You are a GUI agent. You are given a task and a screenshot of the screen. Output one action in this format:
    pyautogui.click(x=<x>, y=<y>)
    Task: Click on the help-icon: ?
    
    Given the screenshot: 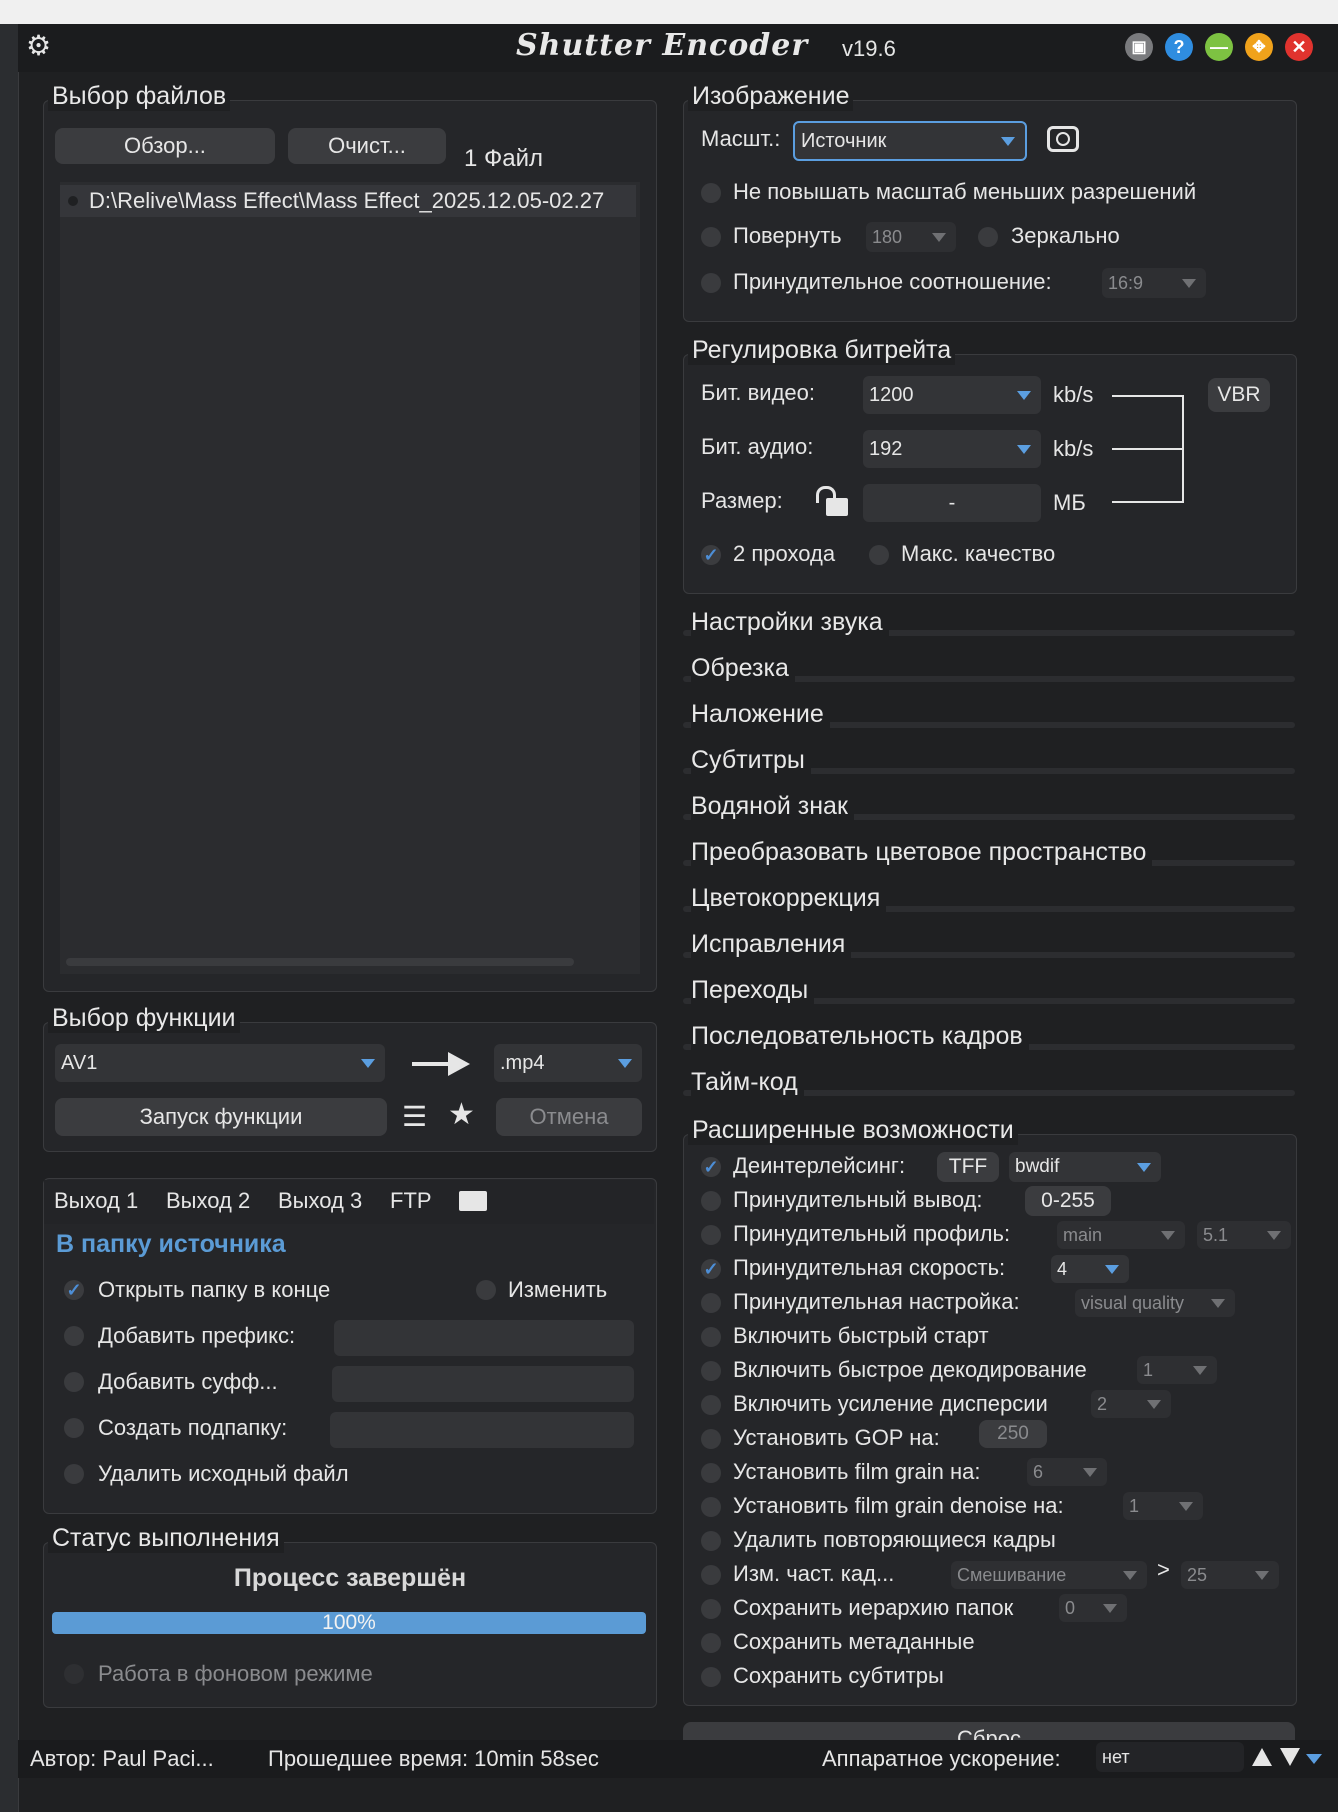 What is the action you would take?
    pyautogui.click(x=1179, y=47)
    